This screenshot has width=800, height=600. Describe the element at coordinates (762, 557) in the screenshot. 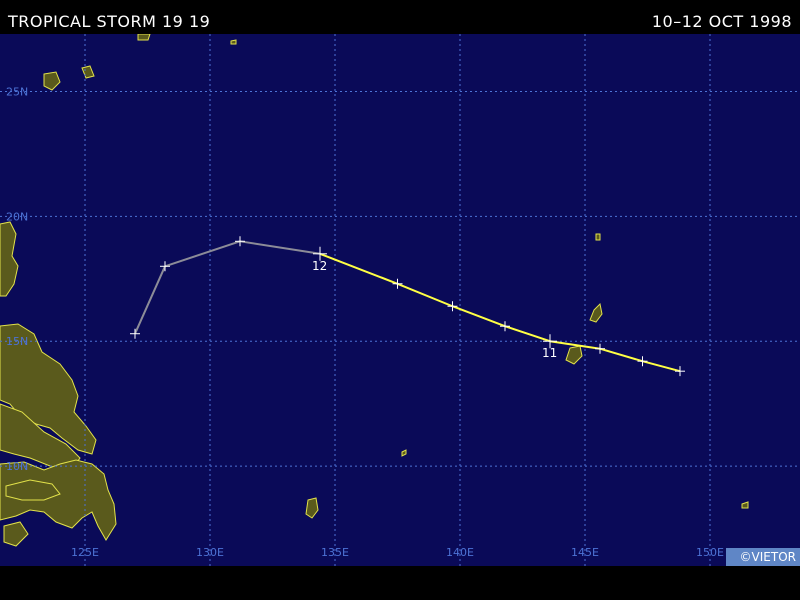

I see `credit-badge: ©VIETOR` at that location.